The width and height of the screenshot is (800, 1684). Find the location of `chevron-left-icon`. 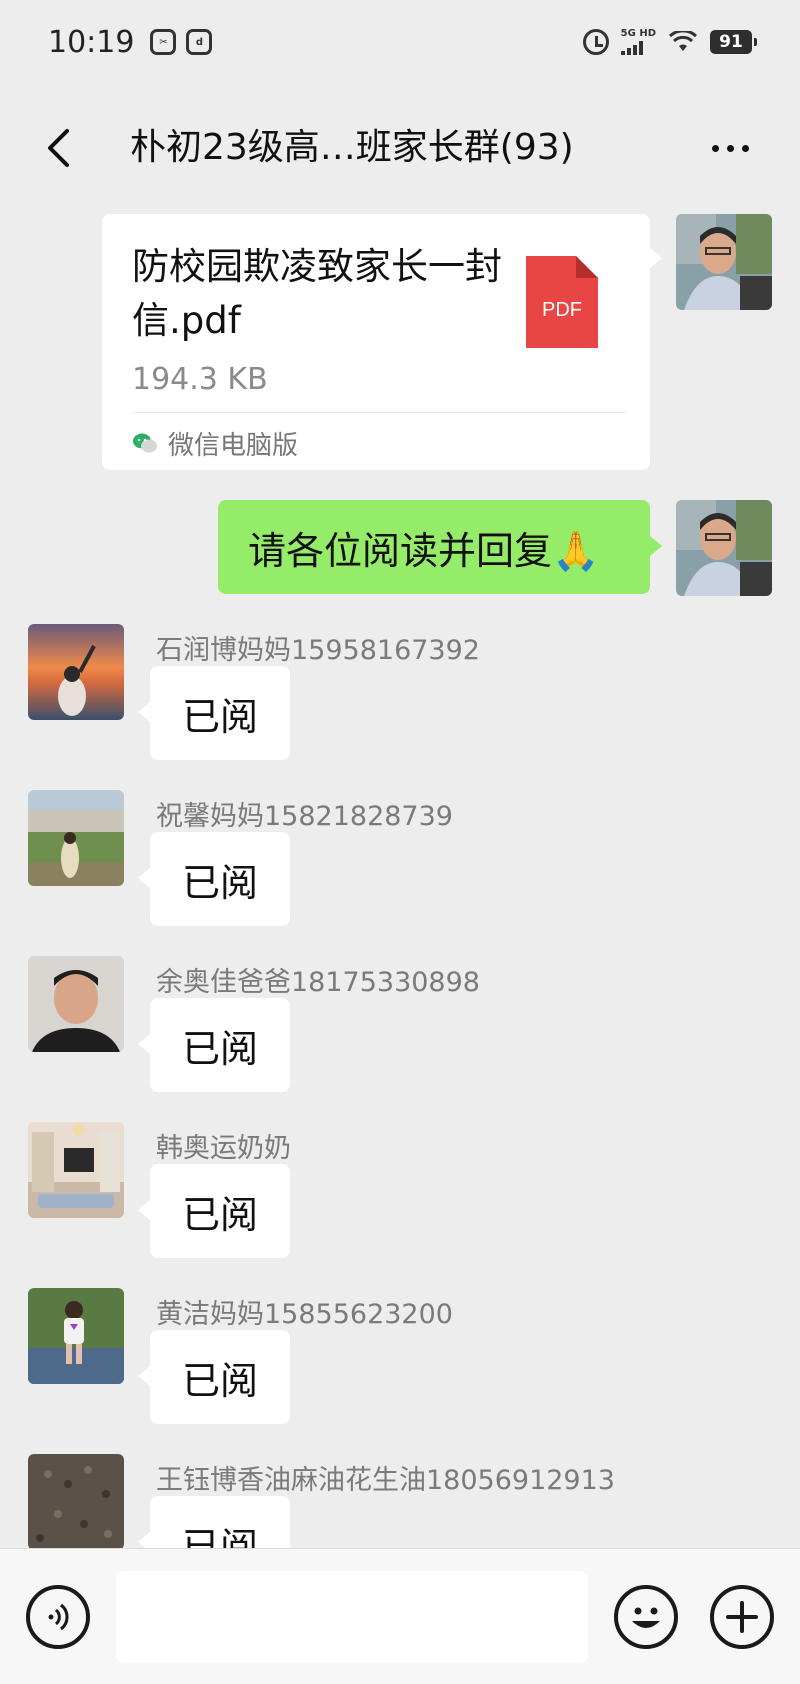

chevron-left-icon is located at coordinates (58, 148).